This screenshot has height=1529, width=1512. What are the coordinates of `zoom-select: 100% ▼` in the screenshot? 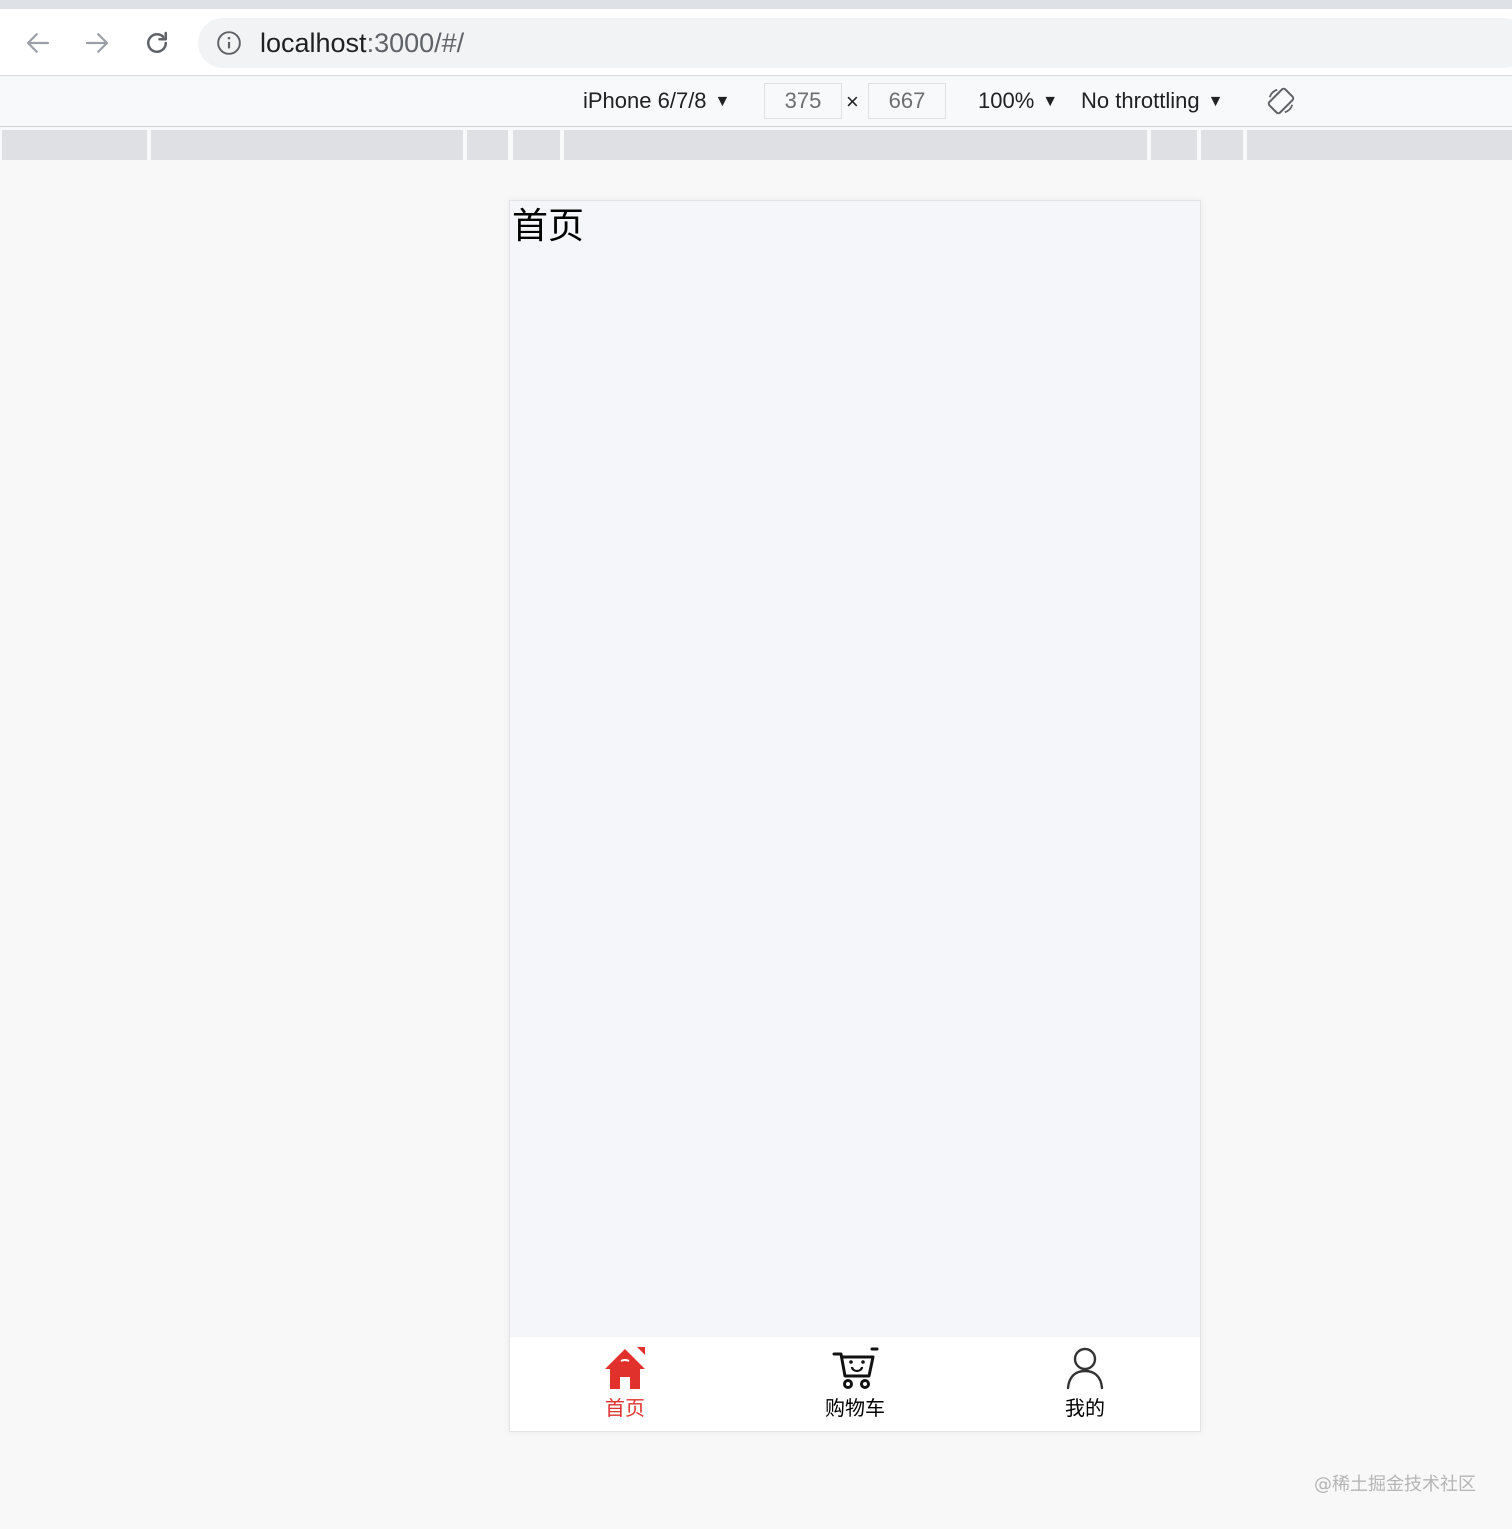 It's located at (1018, 102).